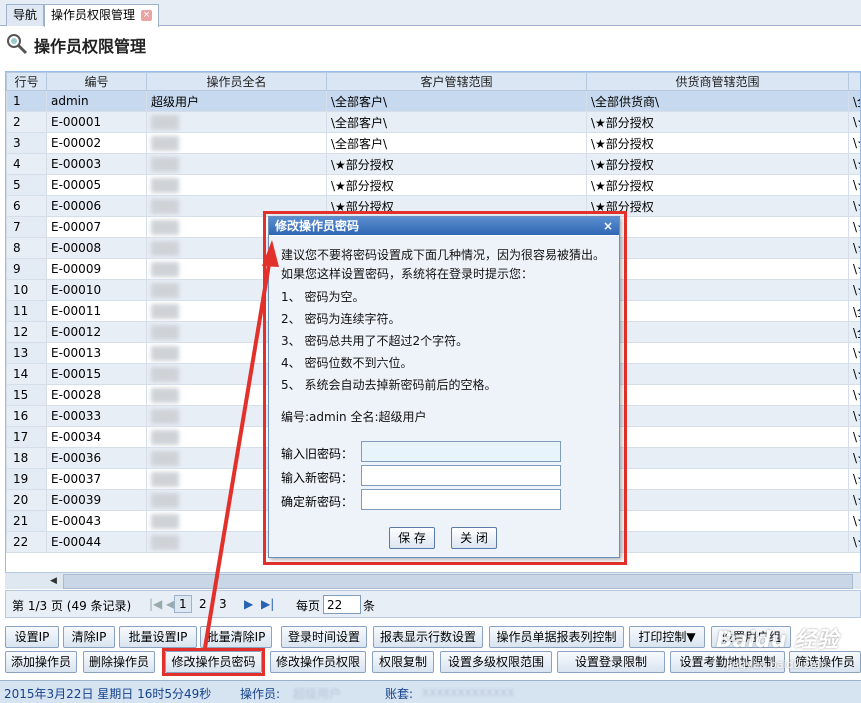 This screenshot has height=703, width=861. I want to click on dialog-title-bar: 修改操作员密码 ×, so click(444, 226).